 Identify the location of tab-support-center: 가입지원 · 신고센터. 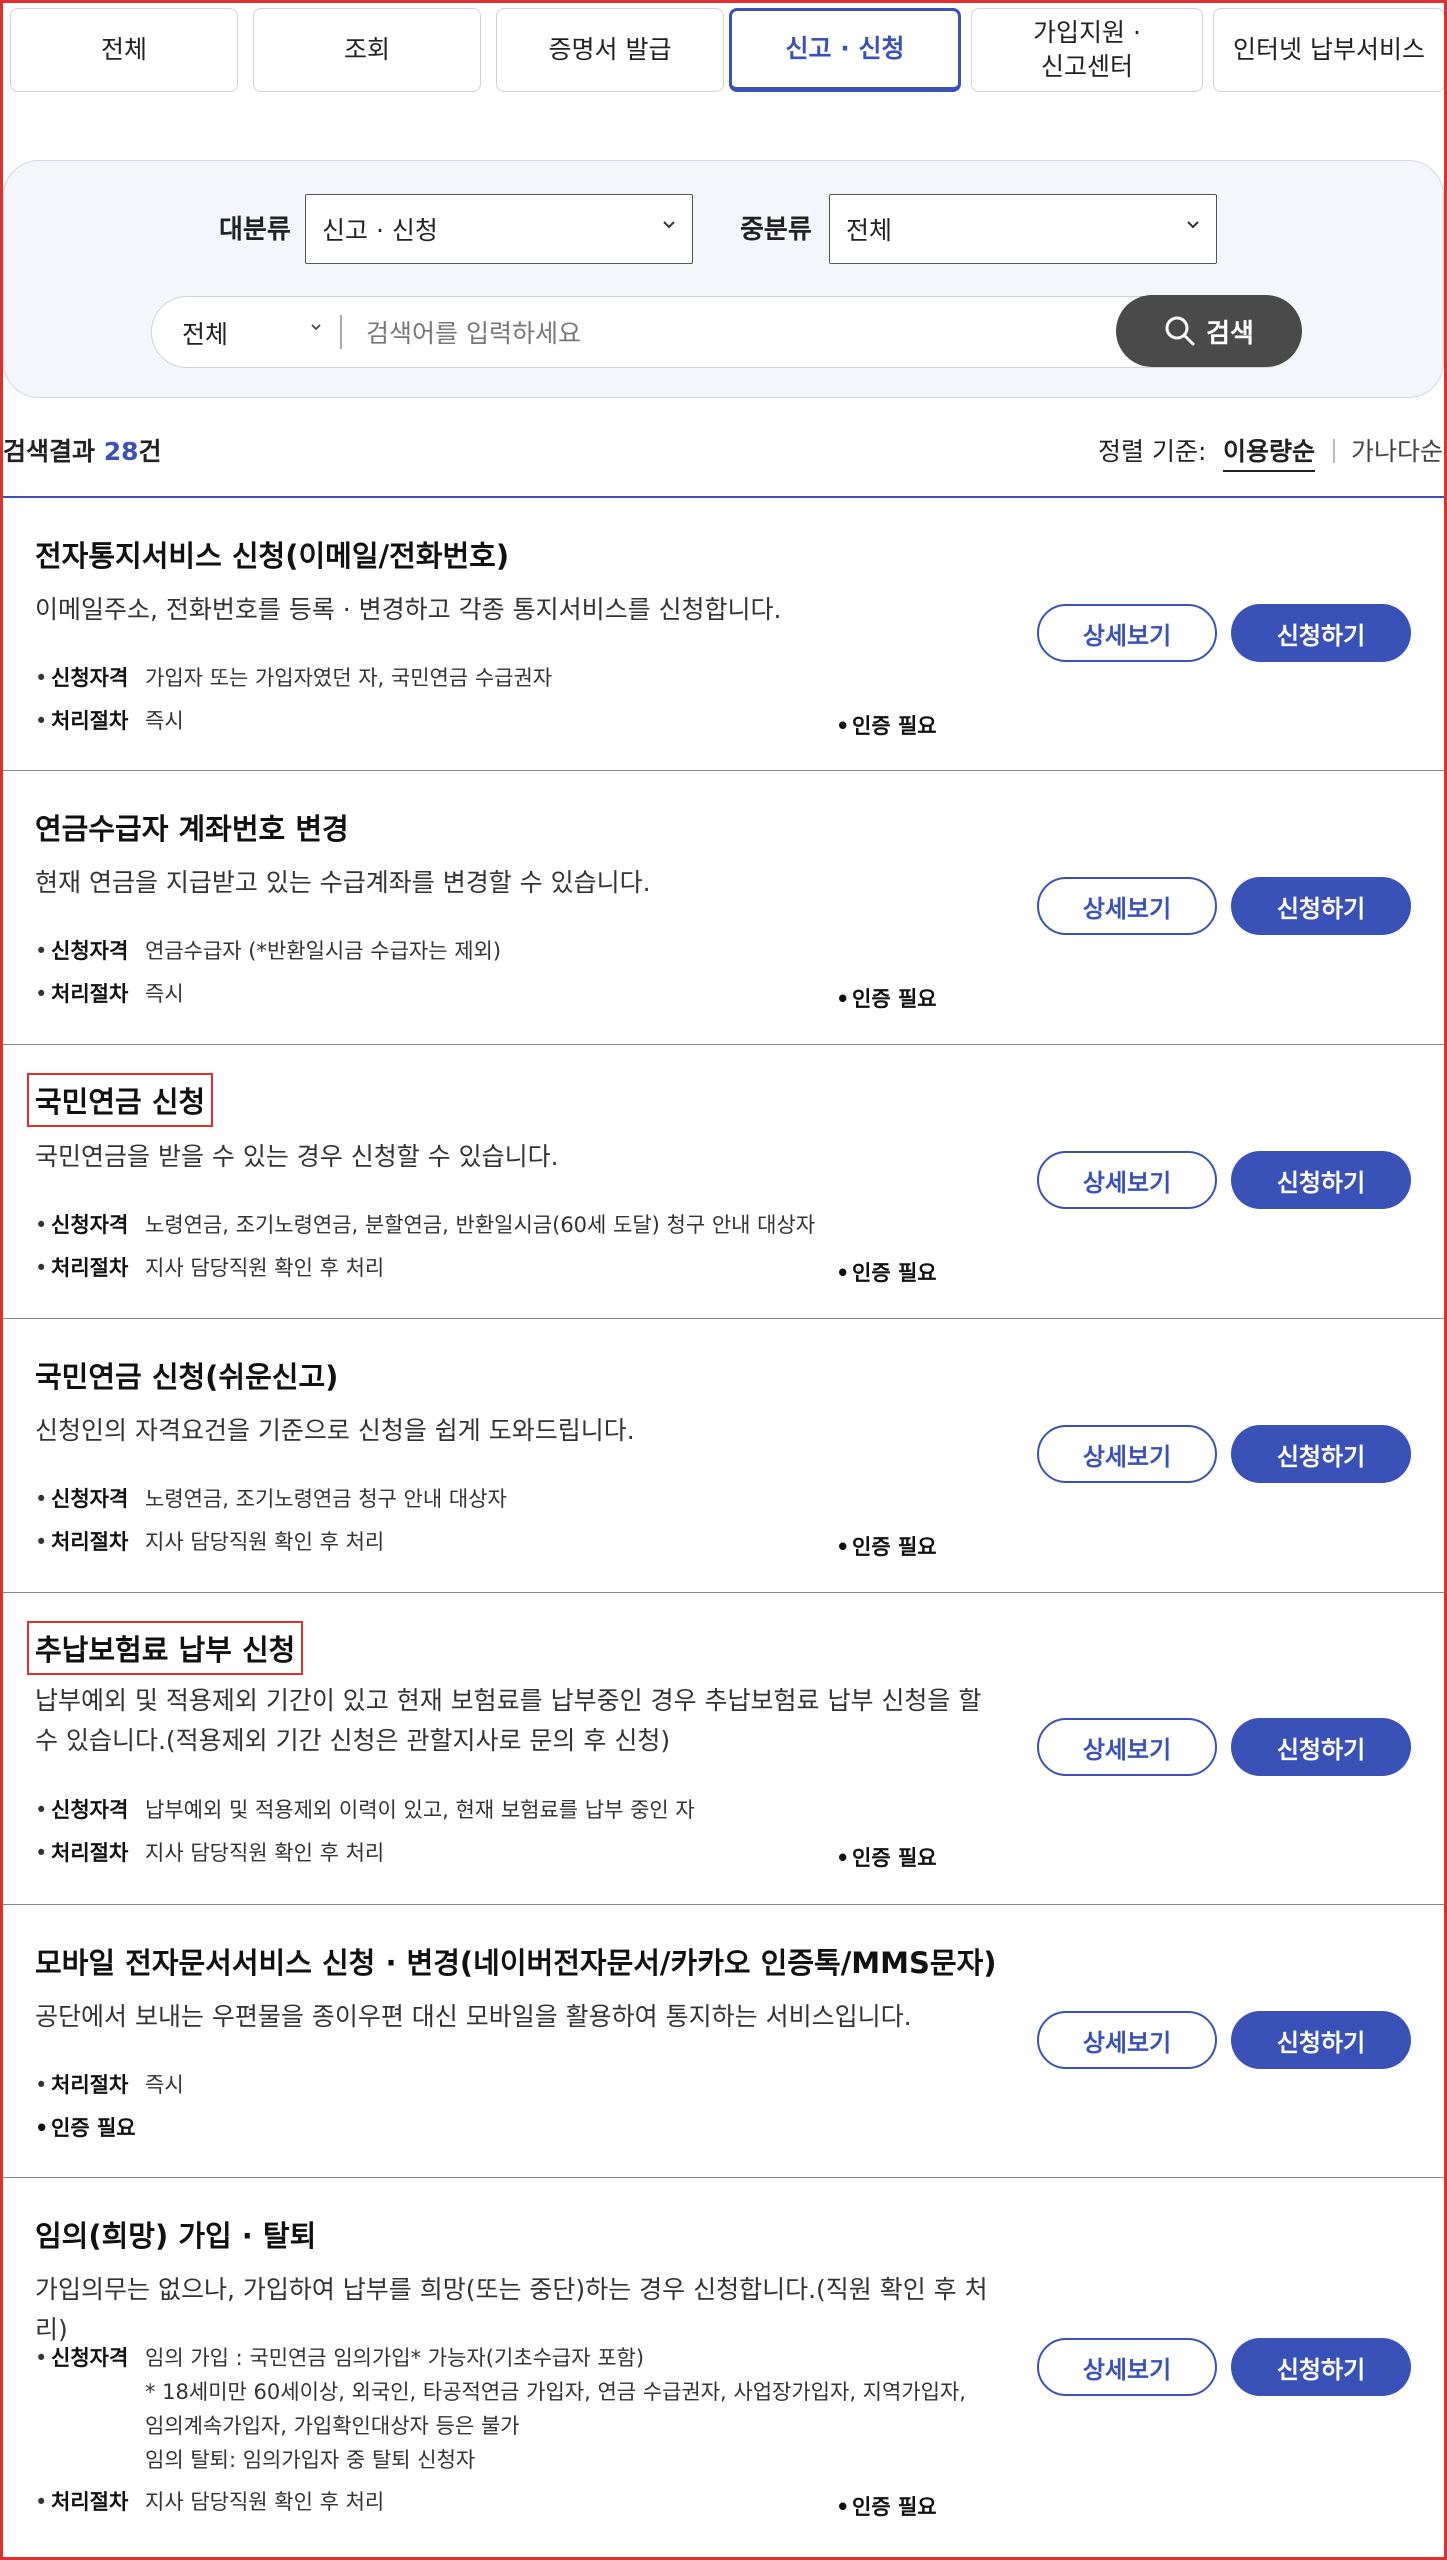
(1087, 50).